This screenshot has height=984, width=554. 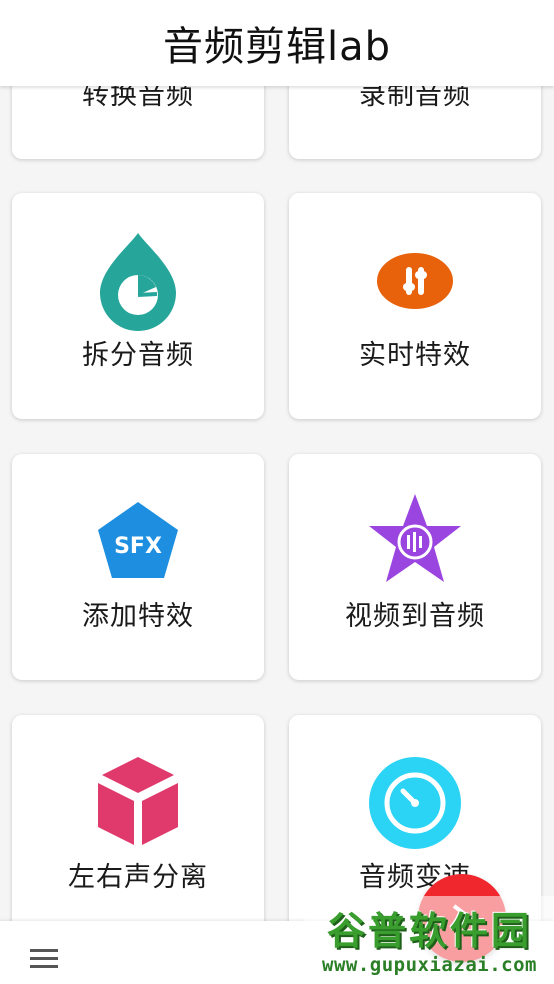 What do you see at coordinates (138, 282) in the screenshot?
I see `split-audio-icon` at bounding box center [138, 282].